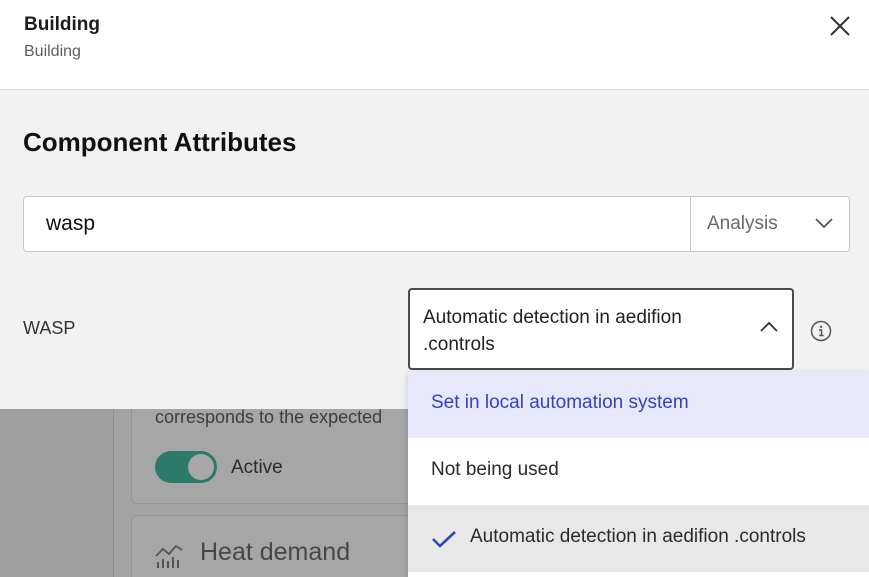 The image size is (869, 577). What do you see at coordinates (560, 402) in the screenshot?
I see `menu-option-label: Set in local automation system` at bounding box center [560, 402].